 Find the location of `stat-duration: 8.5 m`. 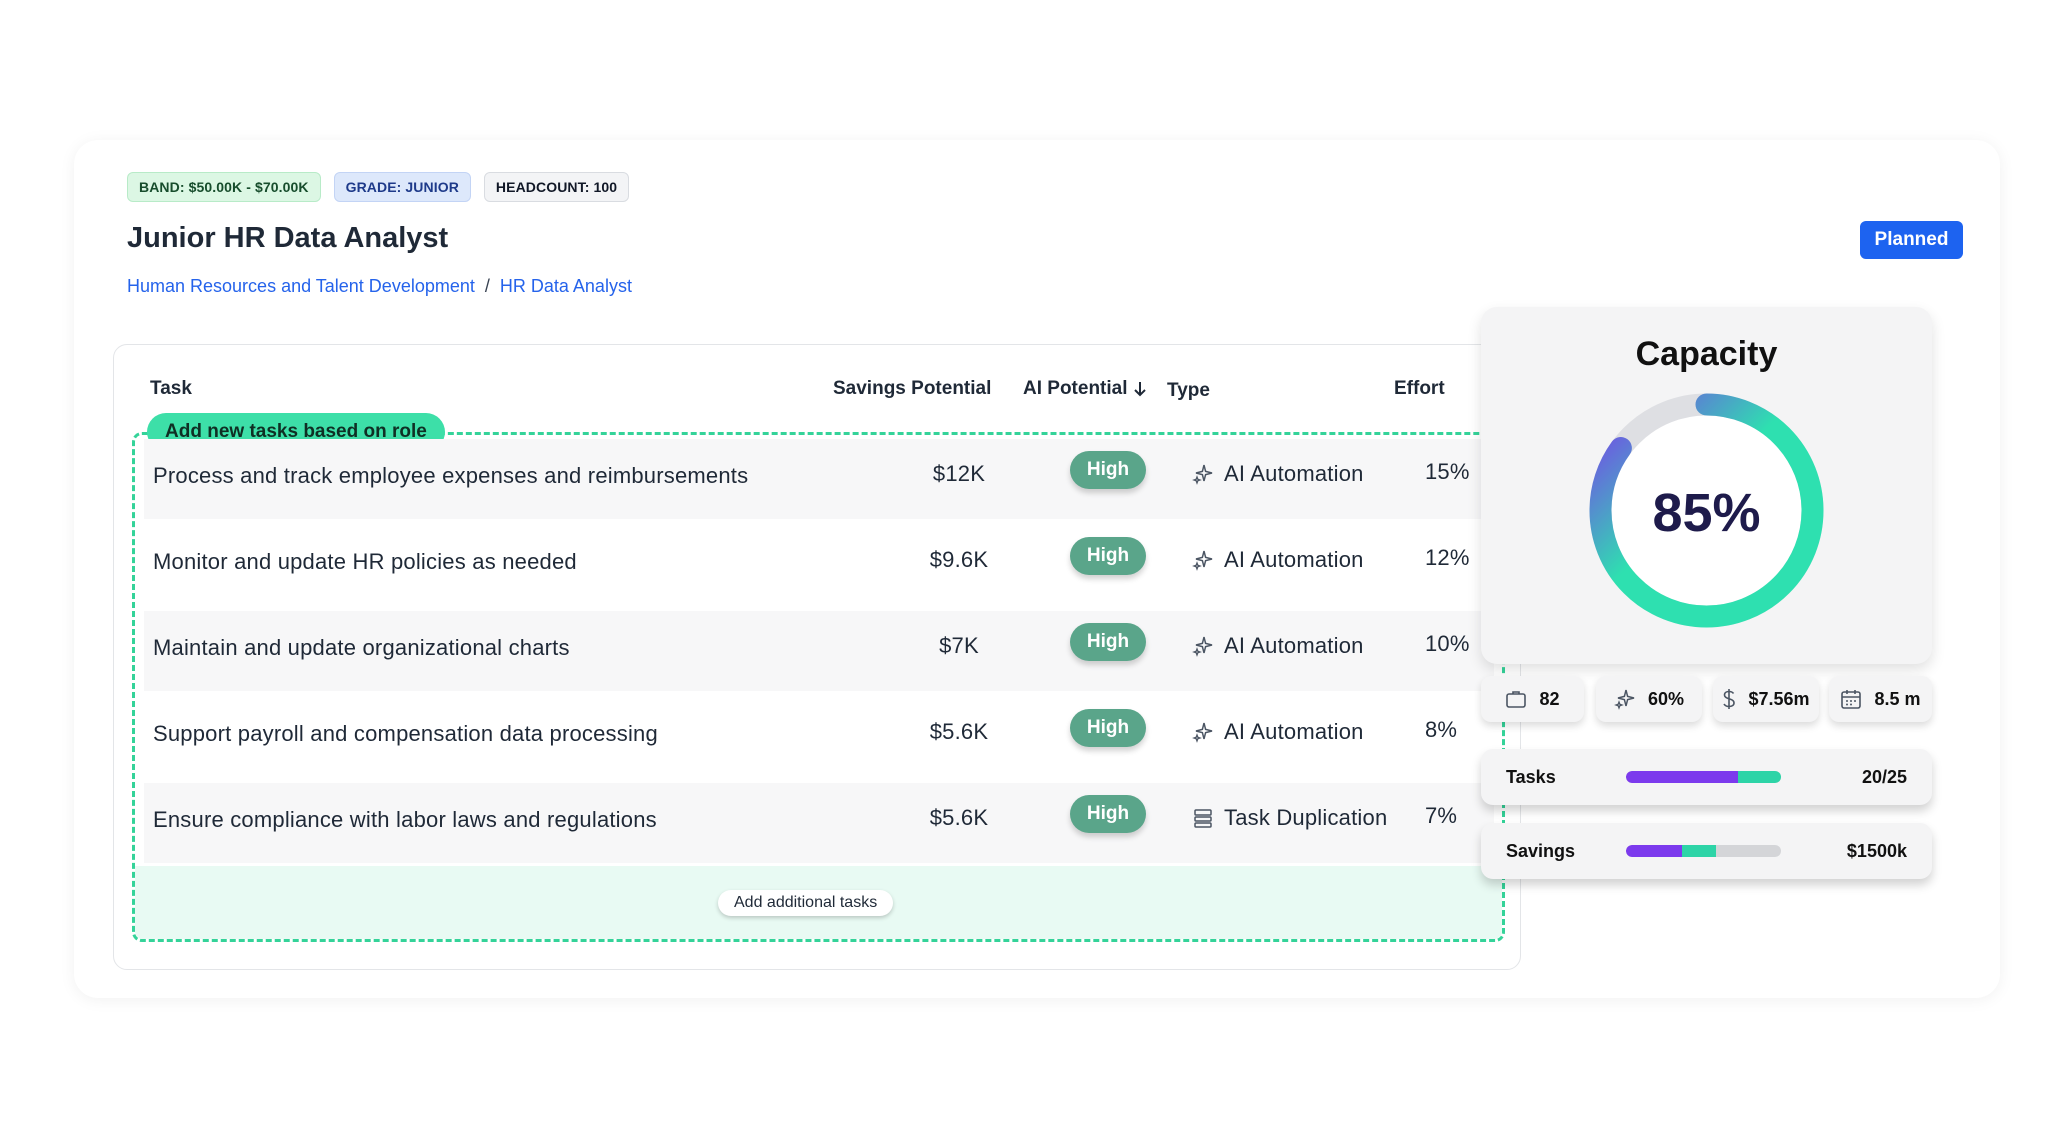

stat-duration: 8.5 m is located at coordinates (1880, 699).